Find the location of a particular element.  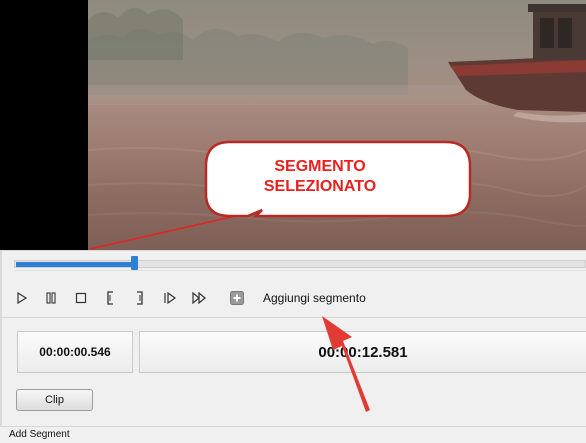

play-button is located at coordinates (22, 298).